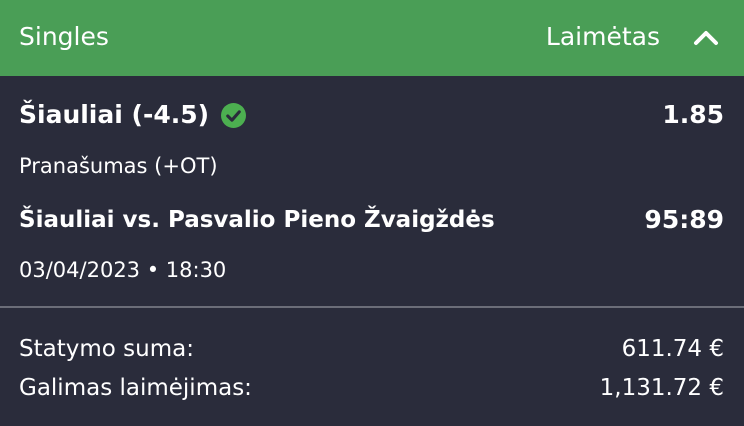 The image size is (744, 426). I want to click on event-datetime: 03/04/2023 • 18:30, so click(123, 270).